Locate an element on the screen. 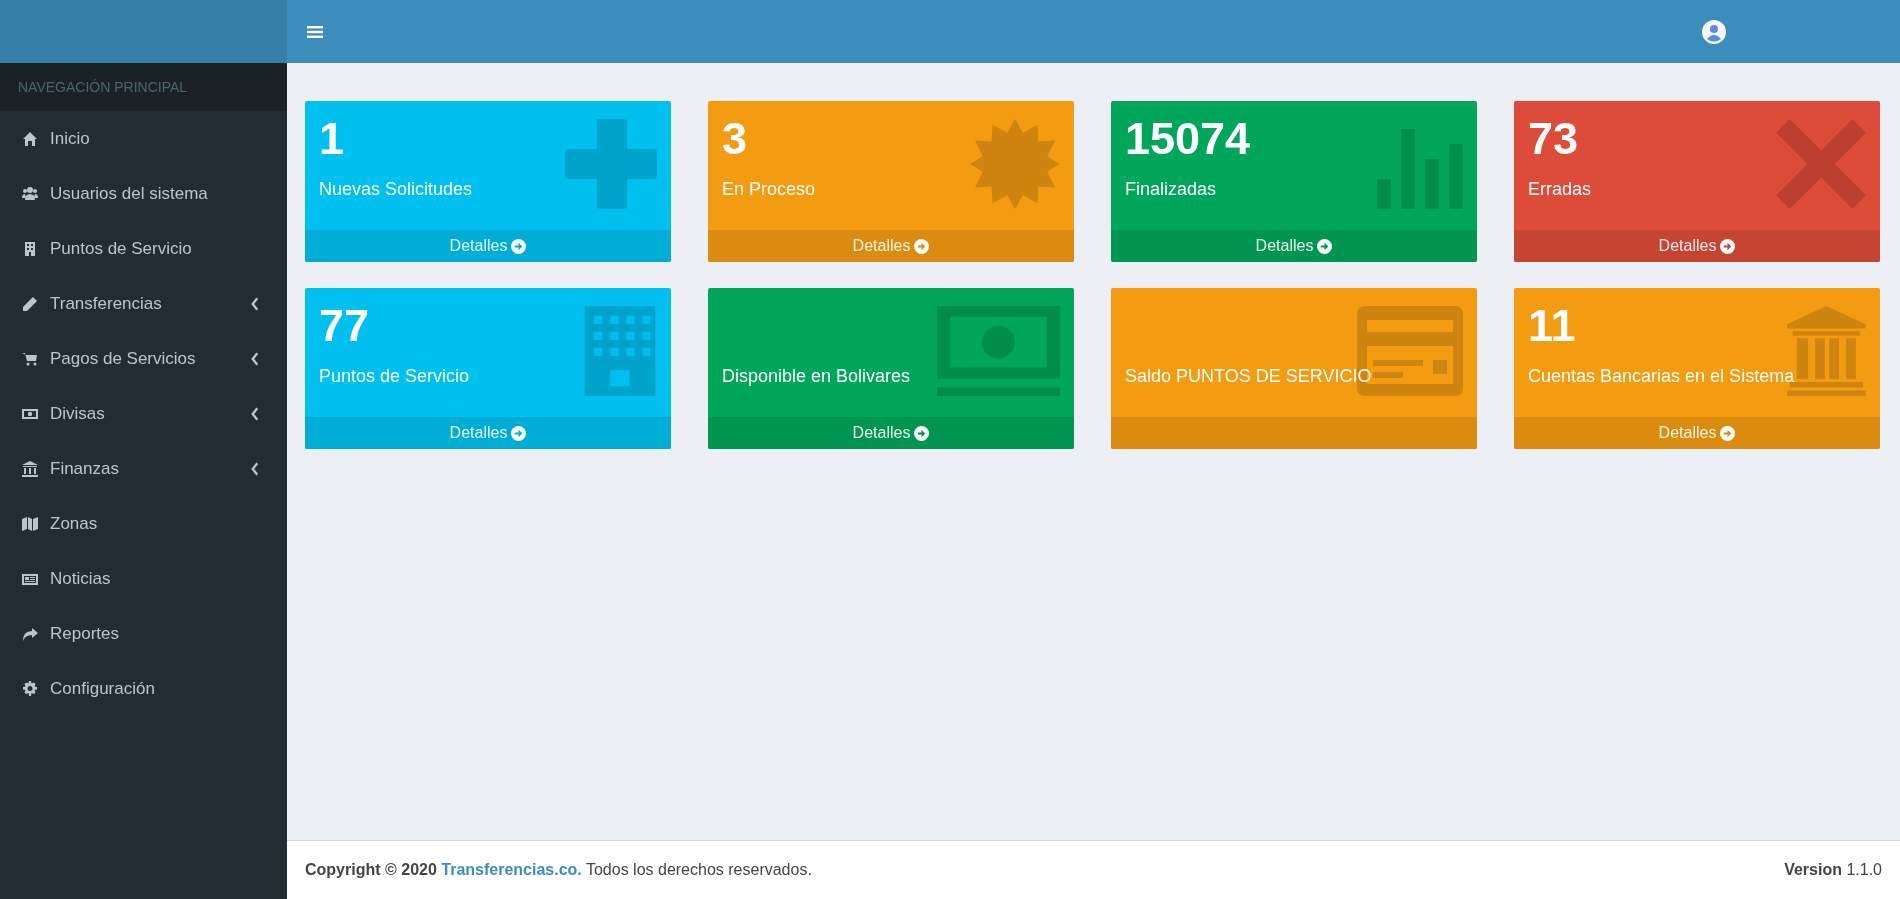 This screenshot has width=1900, height=899. sidebar-item: Puntos de Servicio is located at coordinates (143, 248).